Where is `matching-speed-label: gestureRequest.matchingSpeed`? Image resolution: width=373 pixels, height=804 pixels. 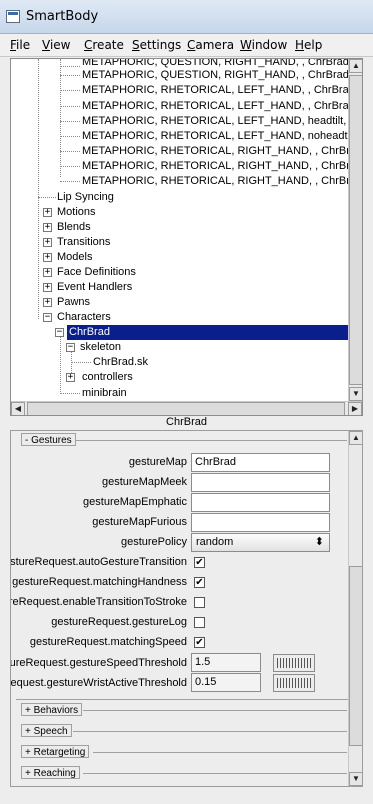 matching-speed-label: gestureRequest.matchingSpeed is located at coordinates (108, 642).